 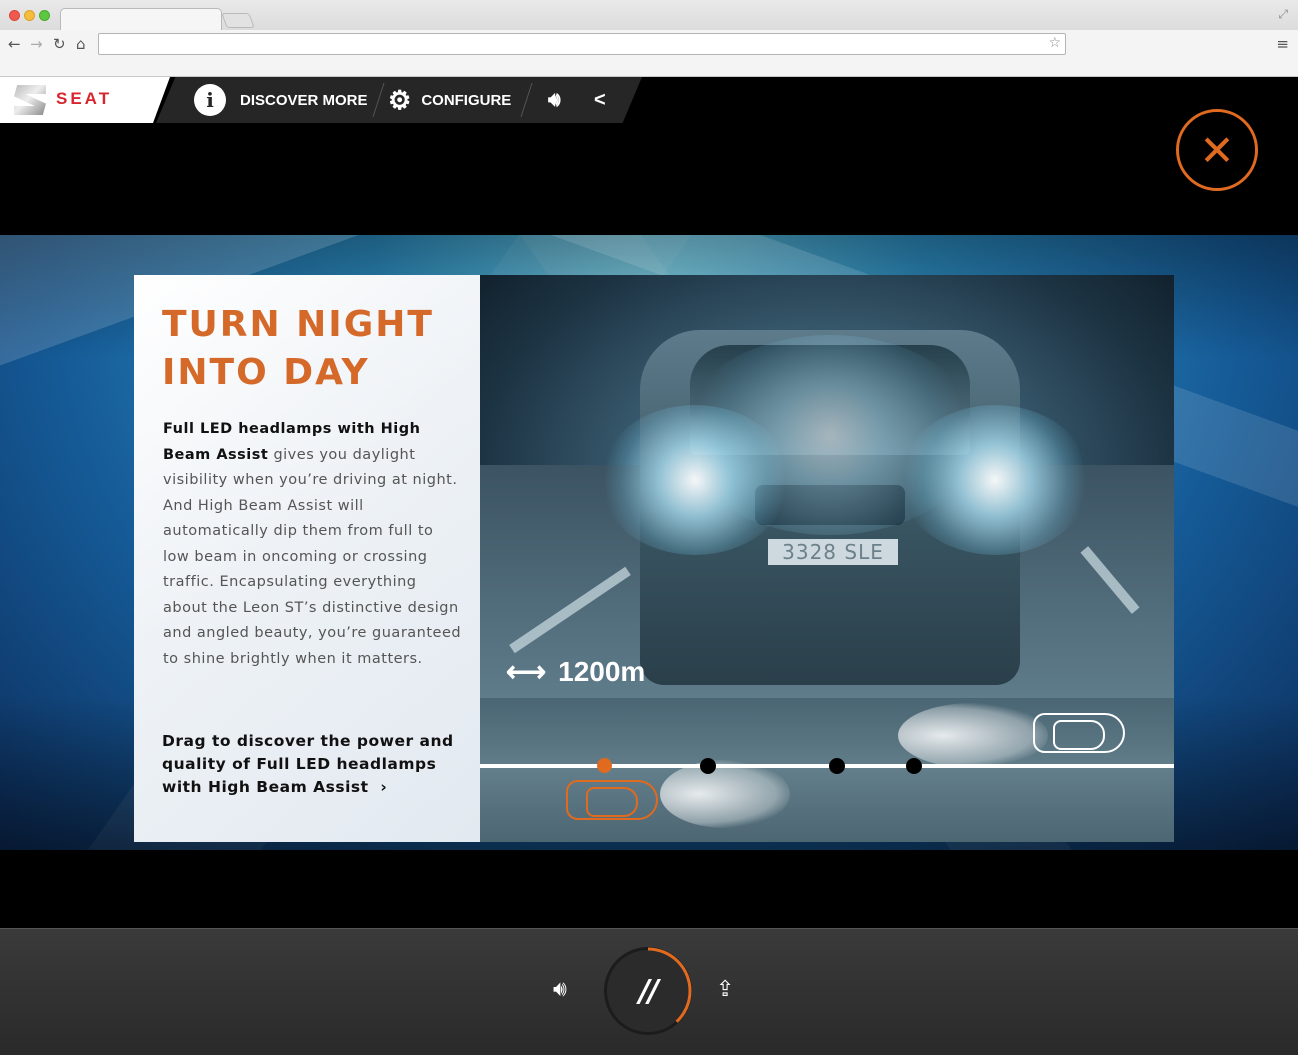 What do you see at coordinates (44, 15) in the screenshot?
I see `maximize-window-icon` at bounding box center [44, 15].